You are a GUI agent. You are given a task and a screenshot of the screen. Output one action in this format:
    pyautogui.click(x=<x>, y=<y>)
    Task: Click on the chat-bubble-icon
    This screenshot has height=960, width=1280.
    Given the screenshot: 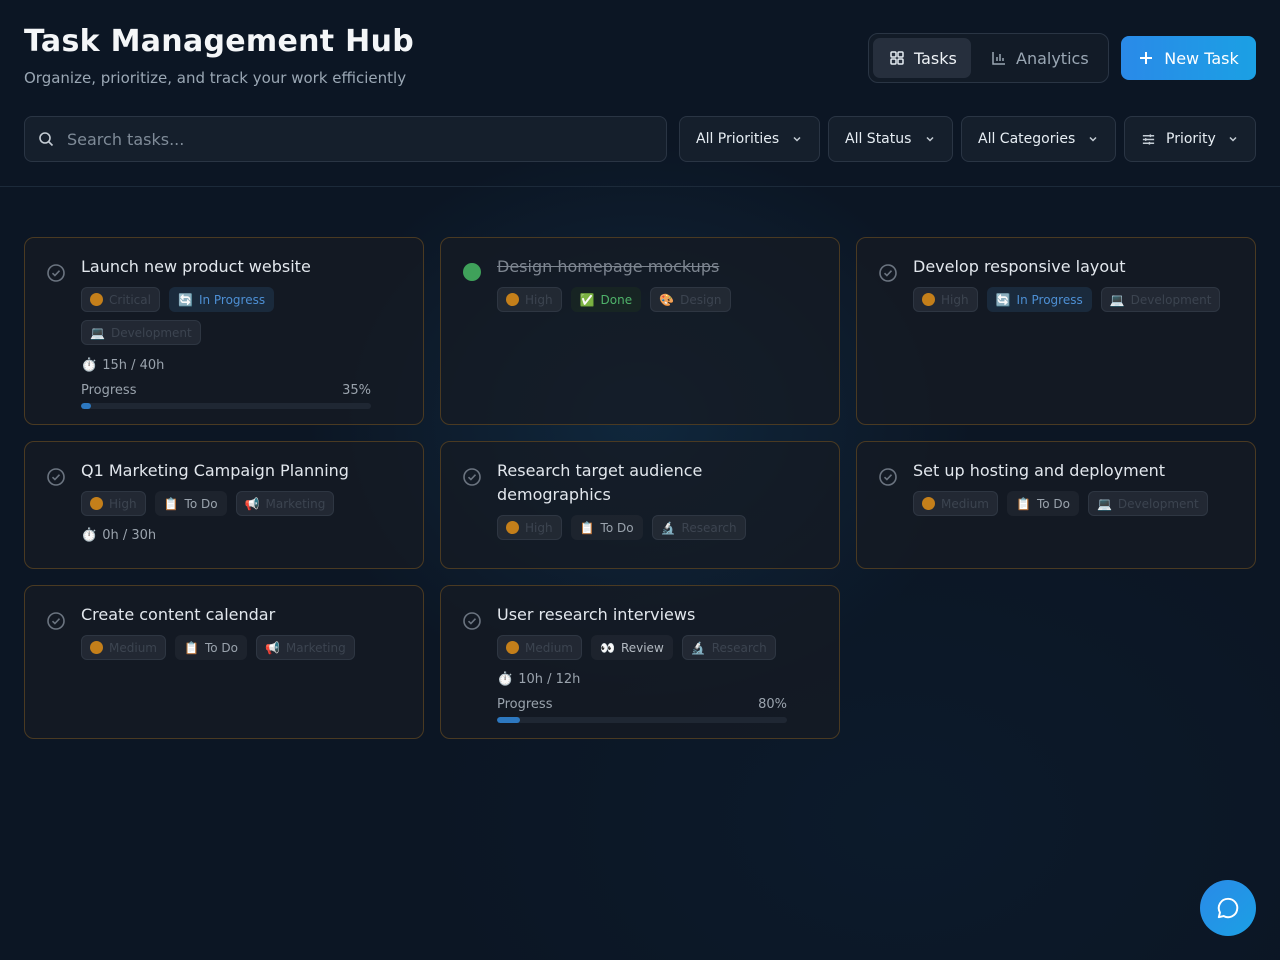 What is the action you would take?
    pyautogui.click(x=1228, y=908)
    